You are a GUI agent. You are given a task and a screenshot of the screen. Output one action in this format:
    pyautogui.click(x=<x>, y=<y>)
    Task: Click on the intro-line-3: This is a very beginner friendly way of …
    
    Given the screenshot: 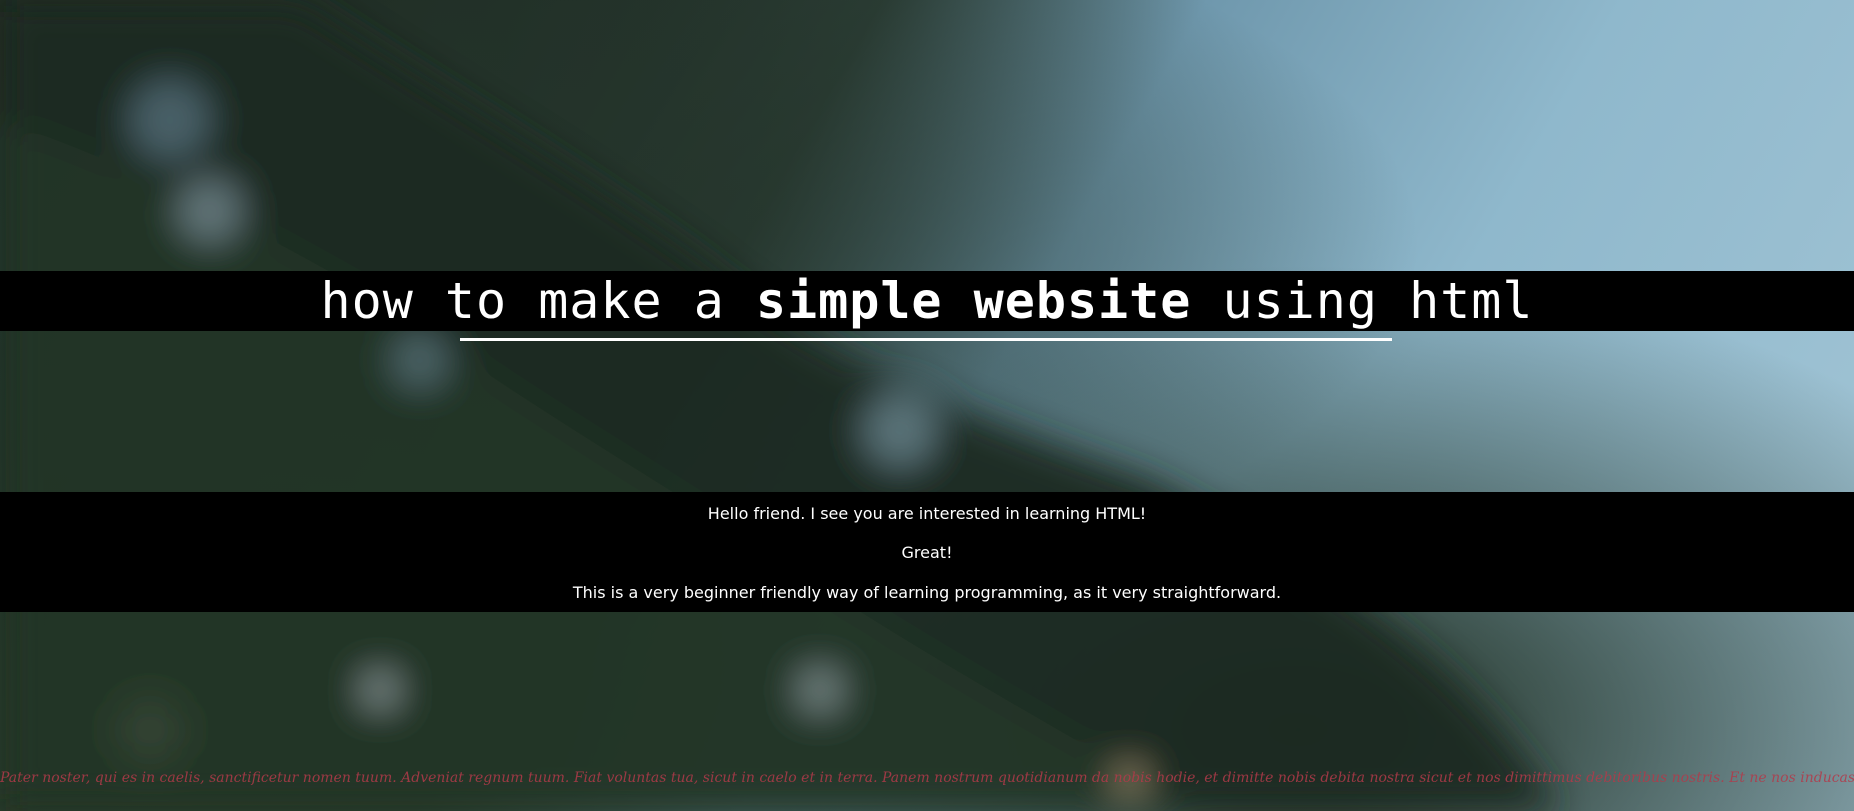 What is the action you would take?
    pyautogui.click(x=927, y=592)
    